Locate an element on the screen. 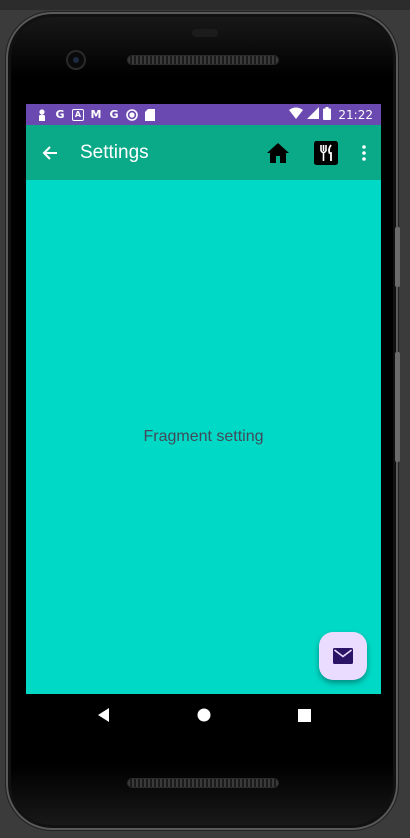  a-icon-label: A is located at coordinates (78, 114).